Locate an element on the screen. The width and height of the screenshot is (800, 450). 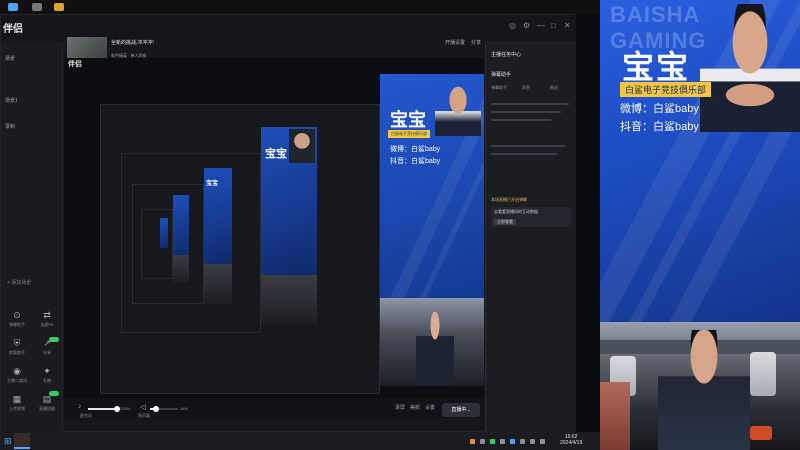
scene-title: 全新的挑战,冲冲冲! is located at coordinates (132, 43).